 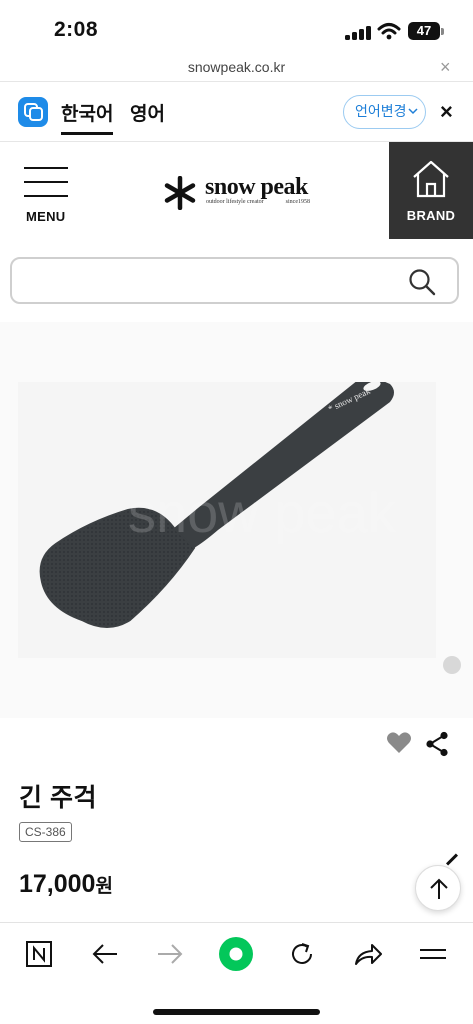 What do you see at coordinates (46, 216) in the screenshot?
I see `menu-label: MENU` at bounding box center [46, 216].